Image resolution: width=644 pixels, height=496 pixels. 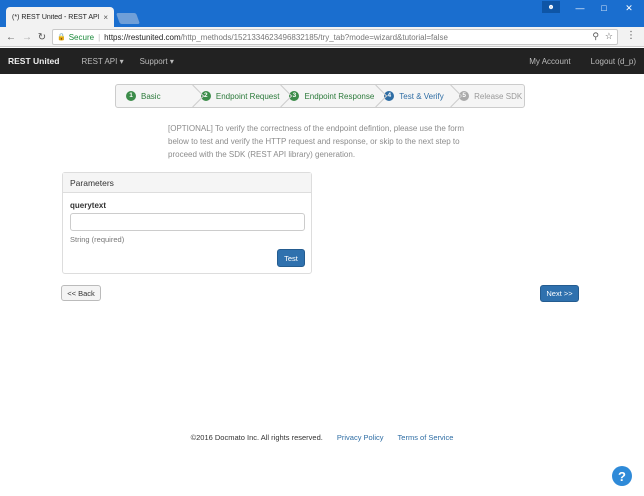 What do you see at coordinates (88, 205) in the screenshot?
I see `querytext-label: querytext` at bounding box center [88, 205].